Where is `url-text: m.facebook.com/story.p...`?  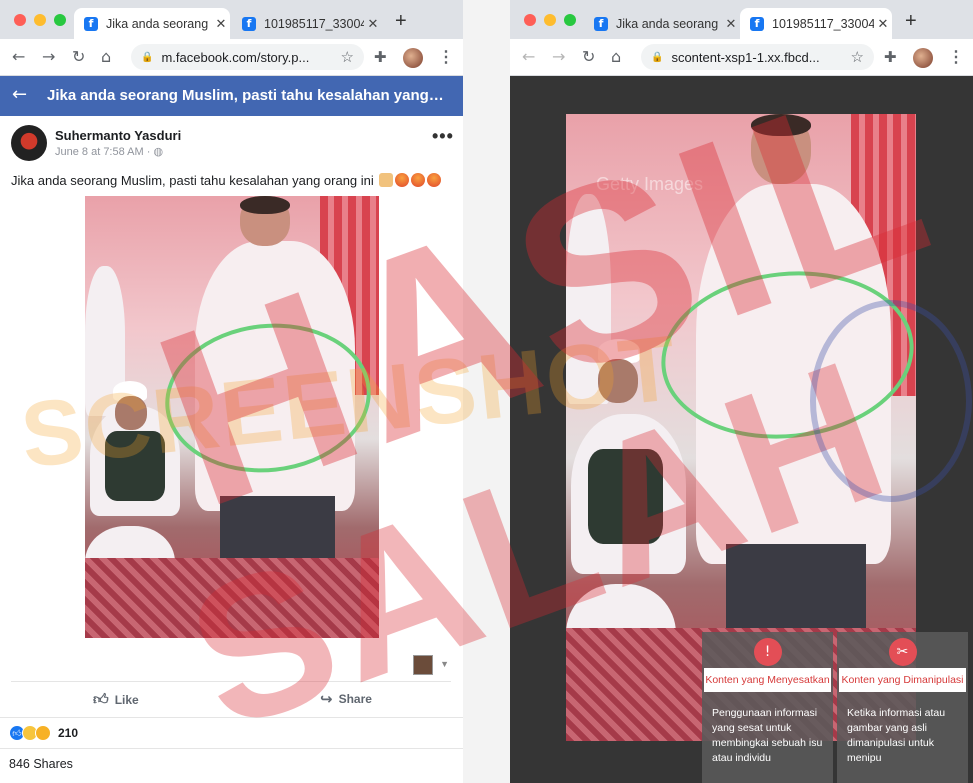
url-text: m.facebook.com/story.p... is located at coordinates (235, 57).